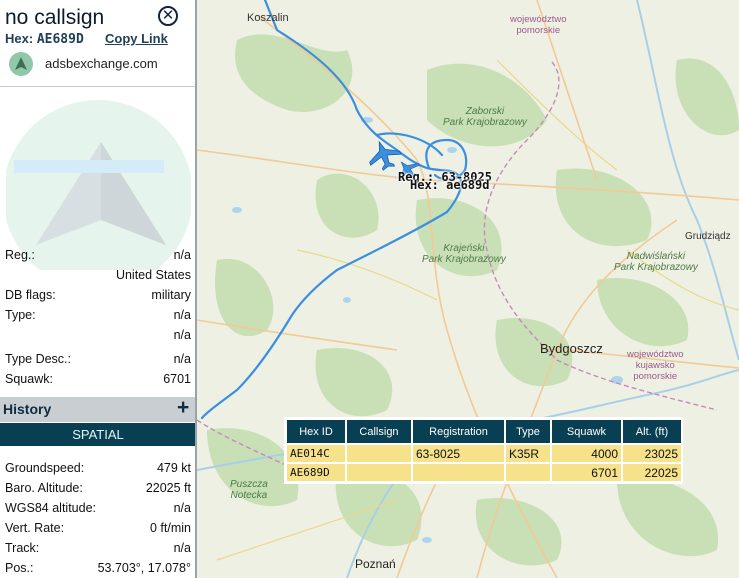 The height and width of the screenshot is (578, 739). I want to click on info-row-type: Type: n/a, so click(98, 316).